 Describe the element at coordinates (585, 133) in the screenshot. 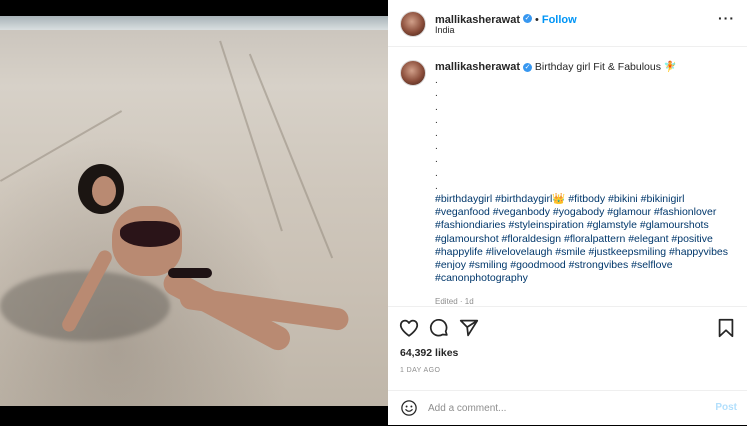

I see `caption-dots: . . . . . . . . .` at that location.